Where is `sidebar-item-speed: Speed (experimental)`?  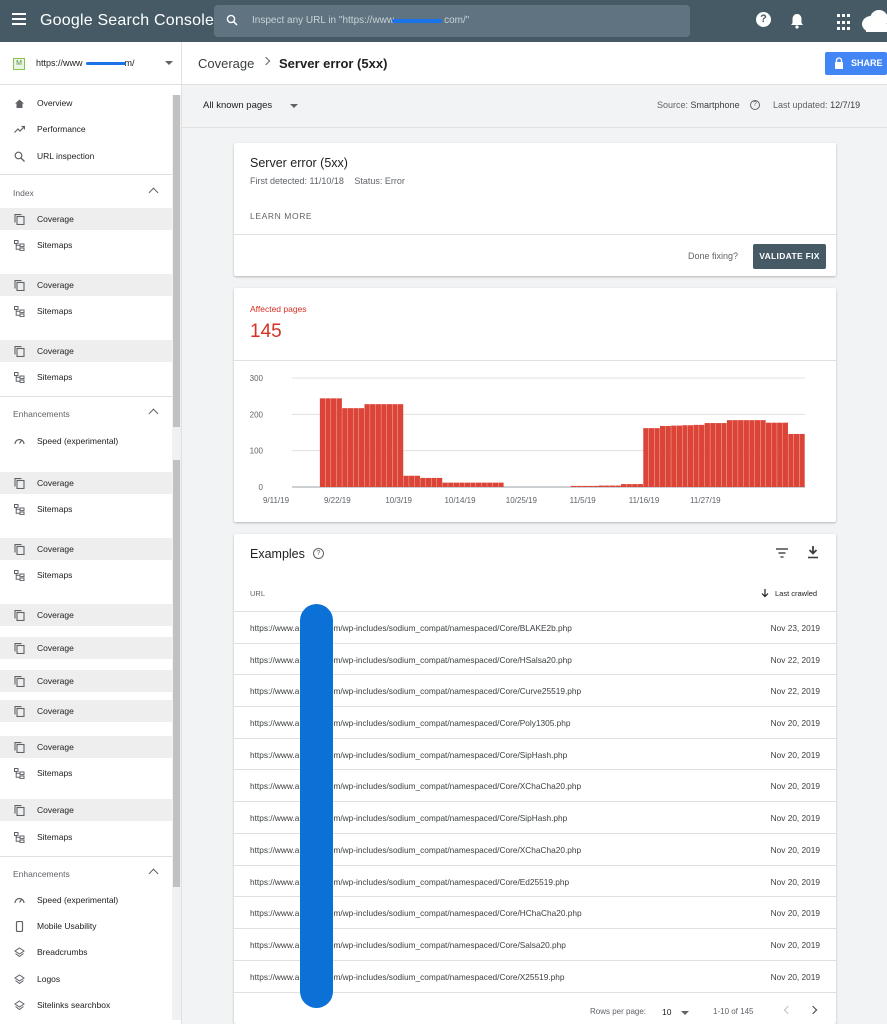
sidebar-item-speed: Speed (experimental) is located at coordinates (86, 900).